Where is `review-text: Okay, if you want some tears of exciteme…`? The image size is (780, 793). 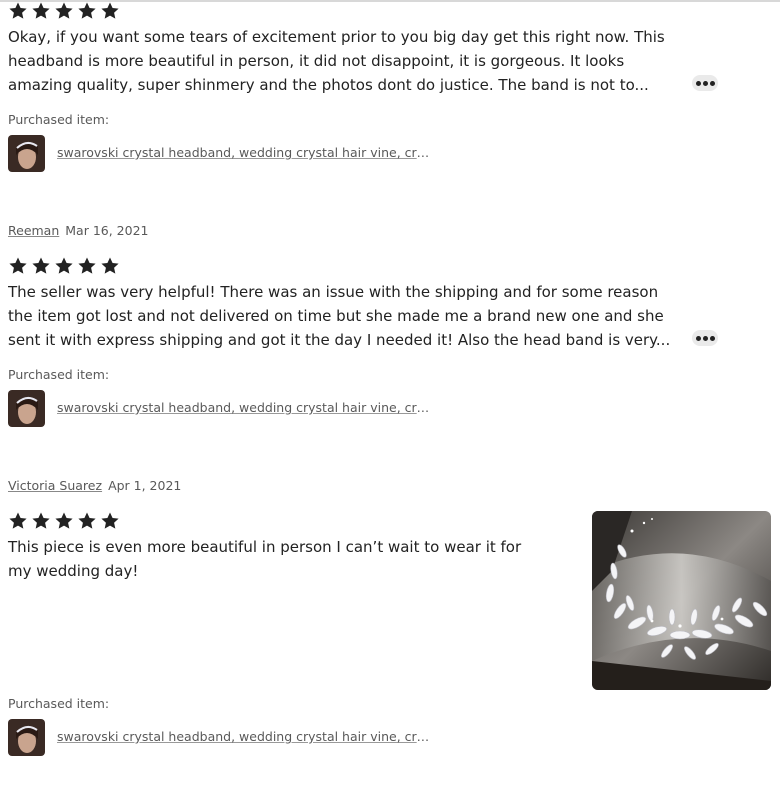
review-text: Okay, if you want some tears of exciteme… is located at coordinates (336, 61).